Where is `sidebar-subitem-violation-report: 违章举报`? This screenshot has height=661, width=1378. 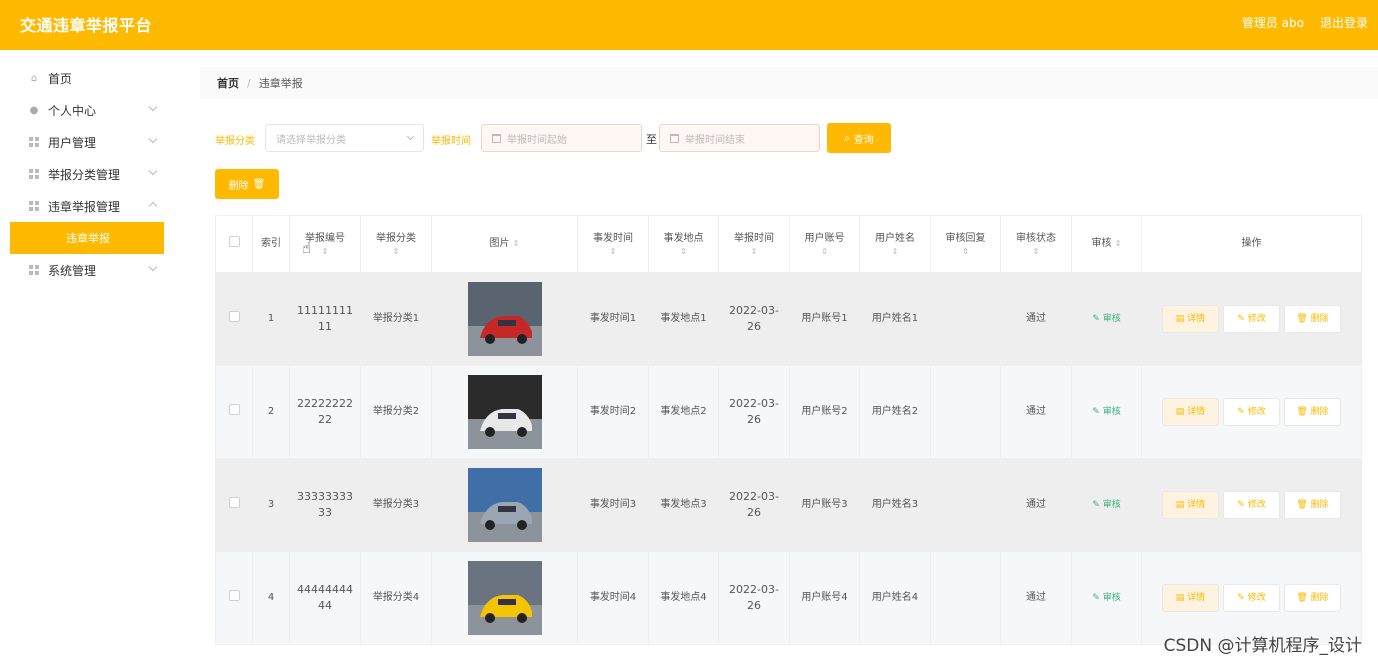 sidebar-subitem-violation-report: 违章举报 is located at coordinates (87, 238).